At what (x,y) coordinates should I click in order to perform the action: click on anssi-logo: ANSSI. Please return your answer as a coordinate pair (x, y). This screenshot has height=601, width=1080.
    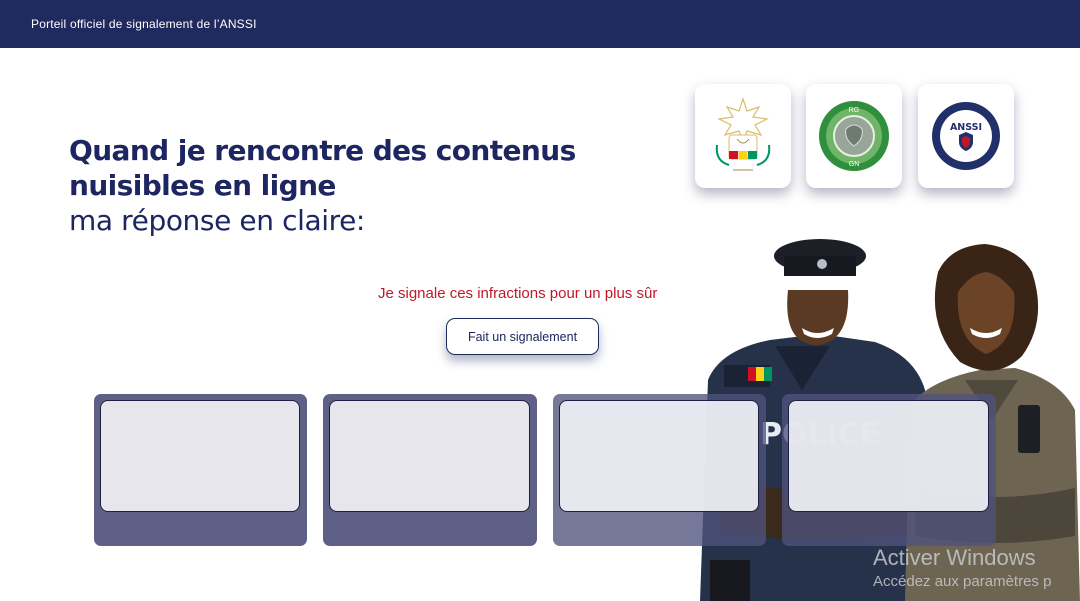
    Looking at the image, I should click on (966, 136).